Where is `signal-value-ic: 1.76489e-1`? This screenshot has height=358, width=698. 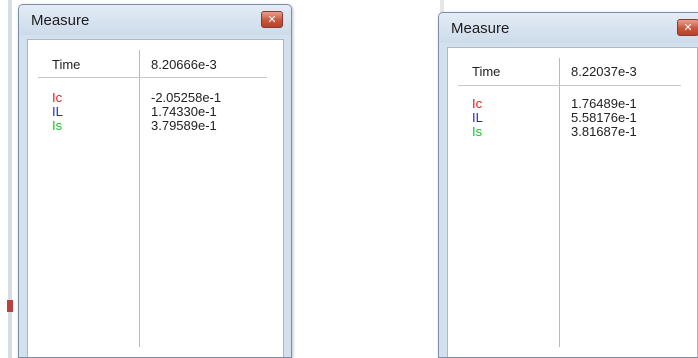 signal-value-ic: 1.76489e-1 is located at coordinates (604, 103).